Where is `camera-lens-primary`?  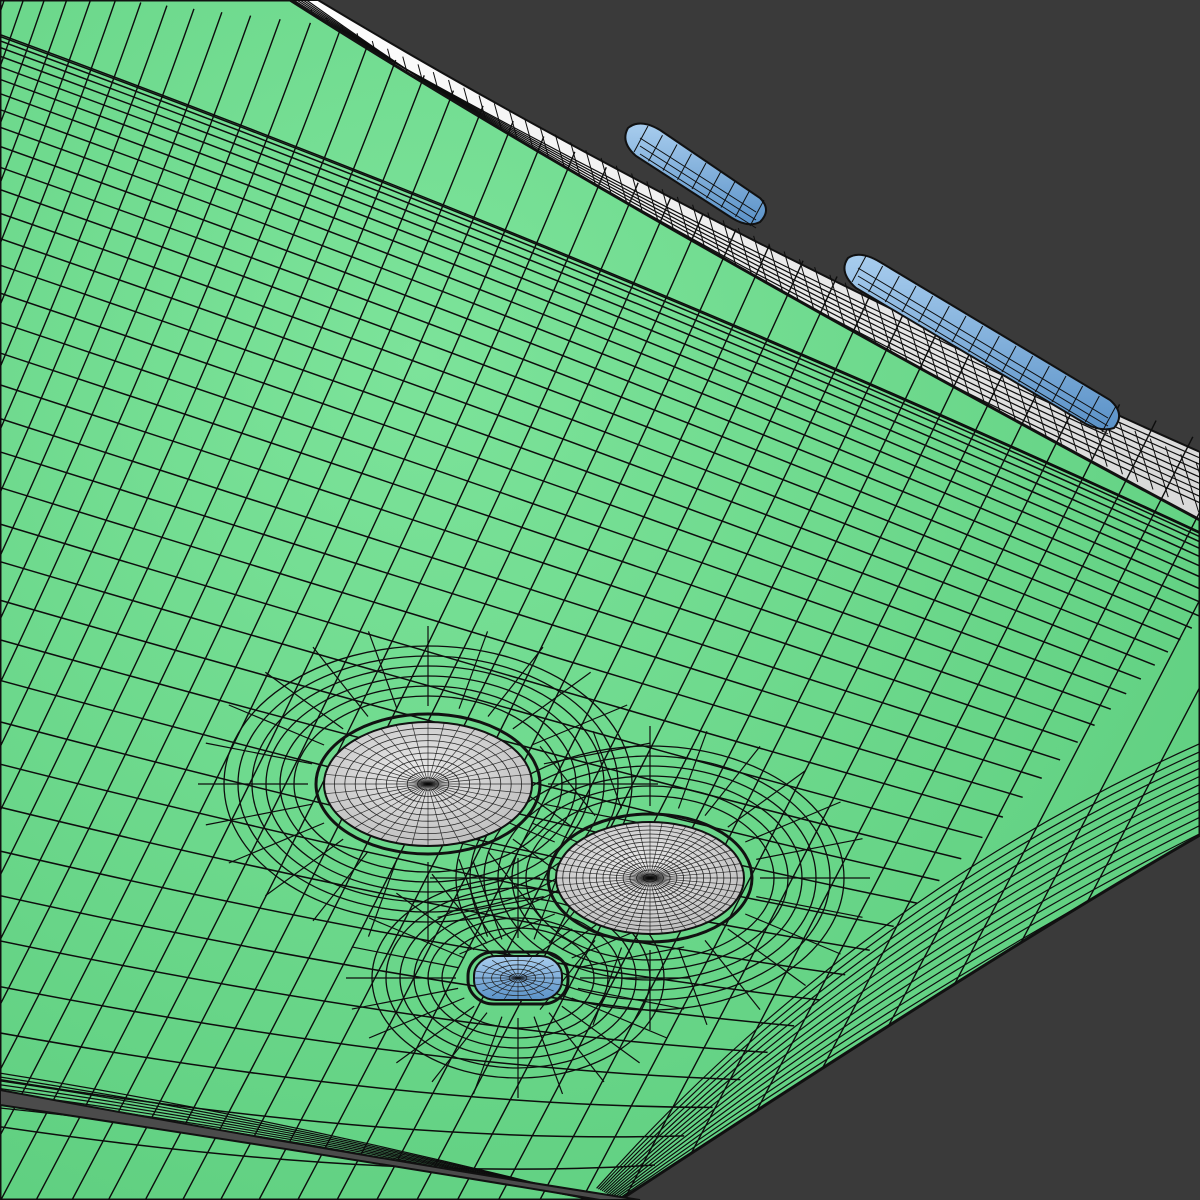 camera-lens-primary is located at coordinates (428, 784).